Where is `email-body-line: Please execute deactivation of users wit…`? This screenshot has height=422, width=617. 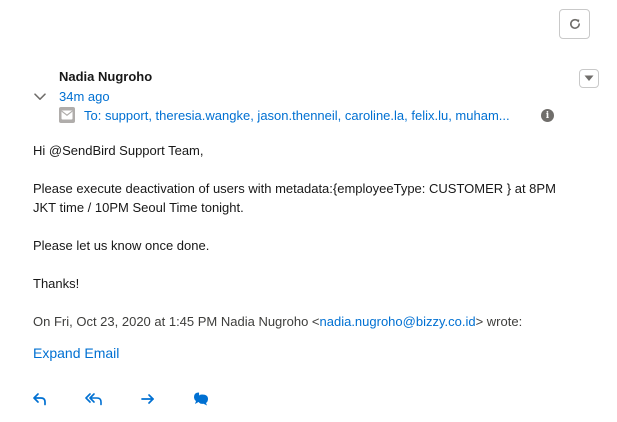 email-body-line: Please execute deactivation of users wit… is located at coordinates (294, 188).